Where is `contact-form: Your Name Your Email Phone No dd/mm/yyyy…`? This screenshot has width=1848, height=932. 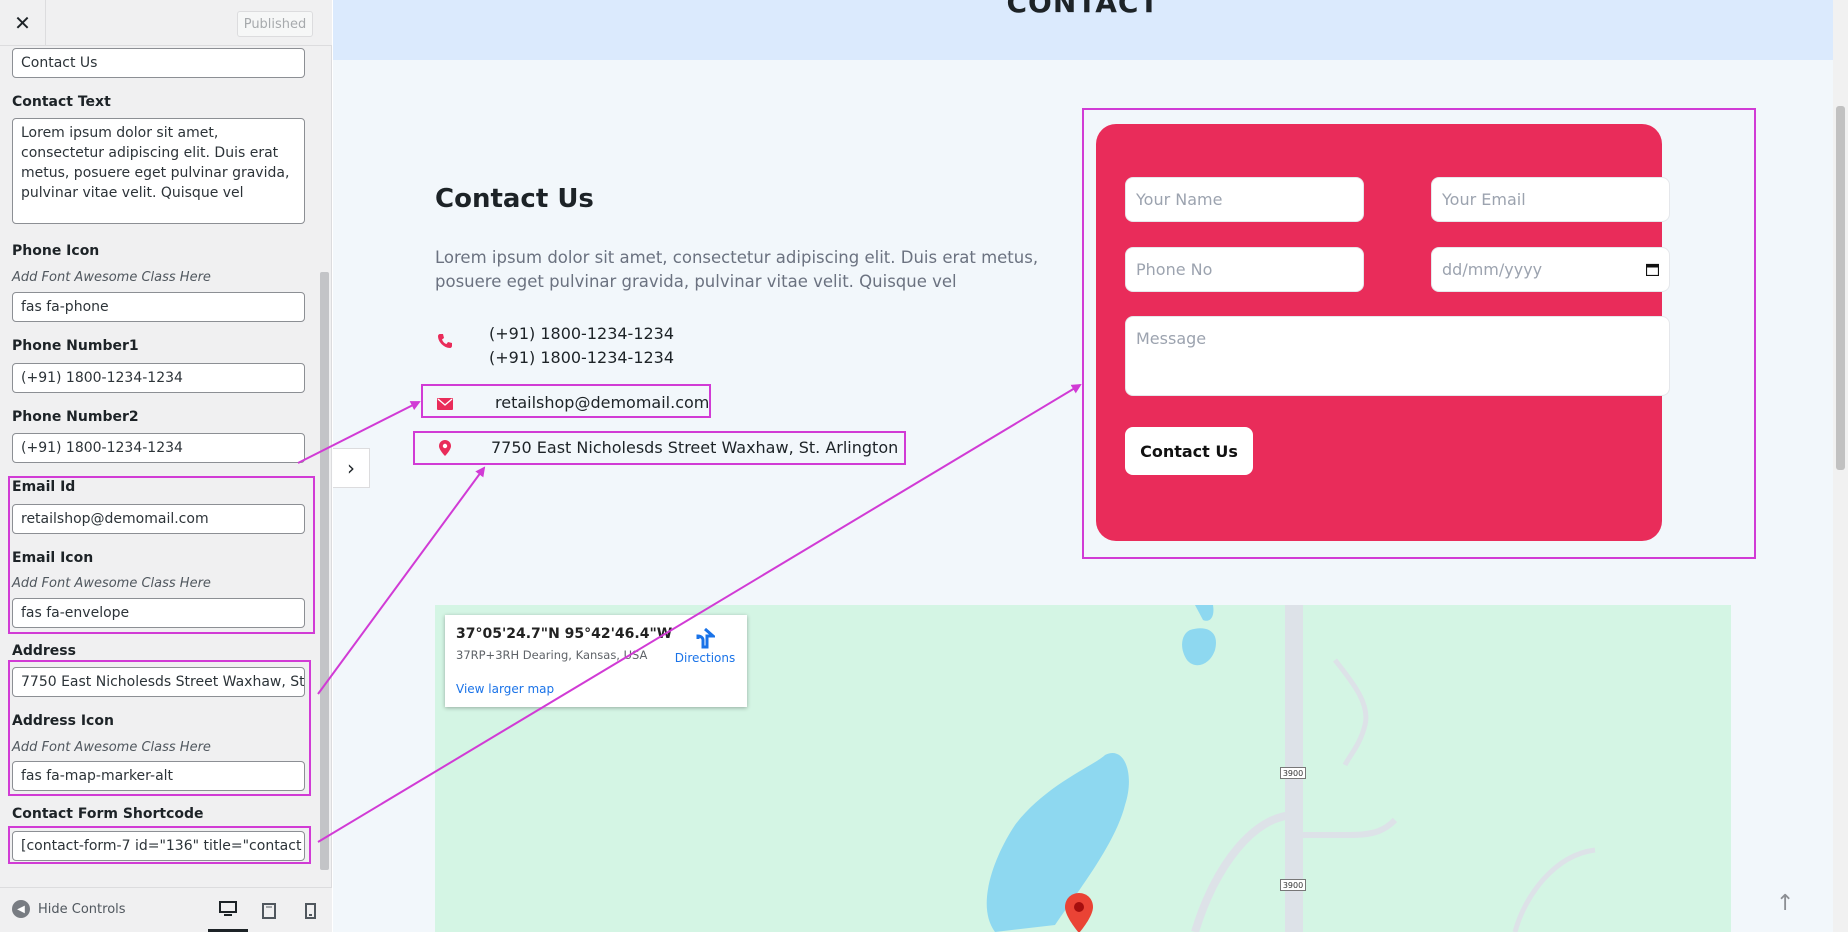 contact-form: Your Name Your Email Phone No dd/mm/yyyy… is located at coordinates (1383, 332).